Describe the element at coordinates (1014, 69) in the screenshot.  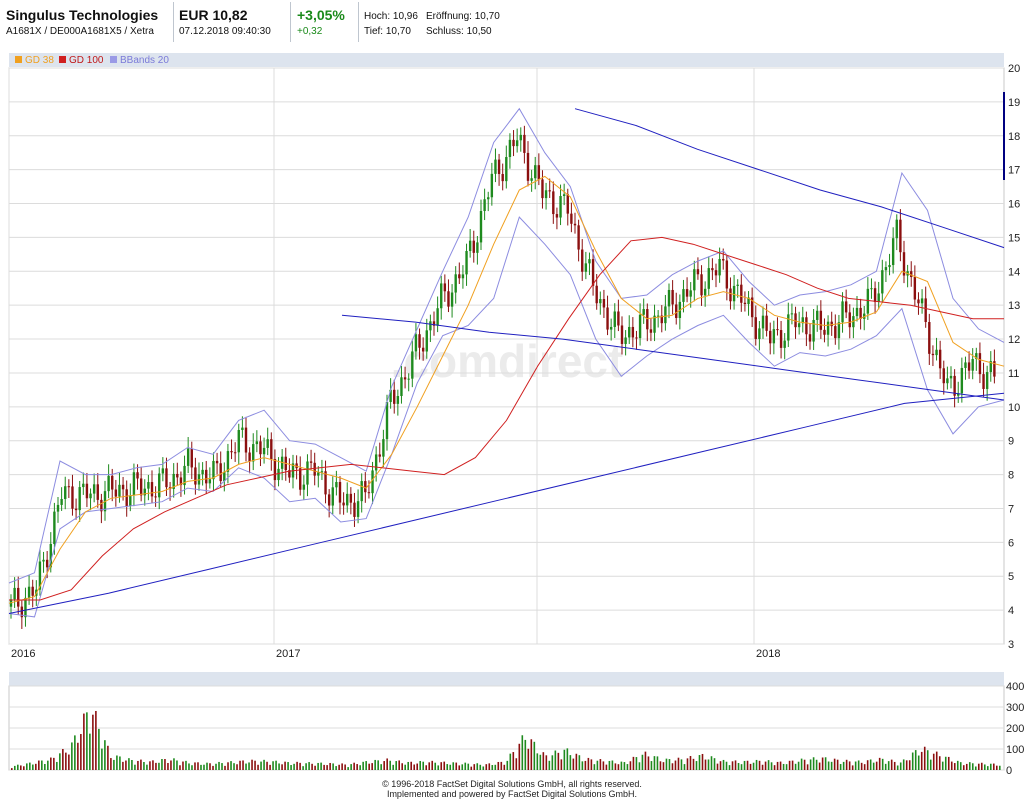
I see `y-tick-label: 20` at that location.